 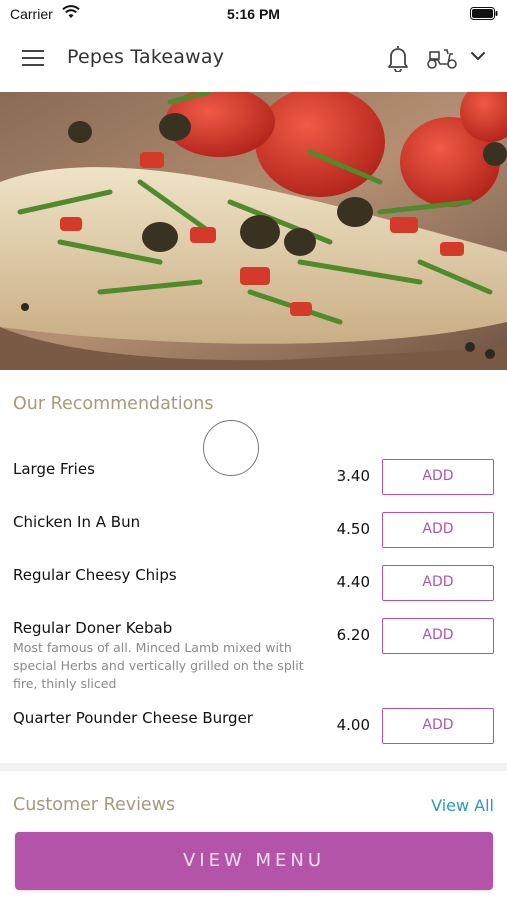 I want to click on item-price: 3.40, so click(x=353, y=476).